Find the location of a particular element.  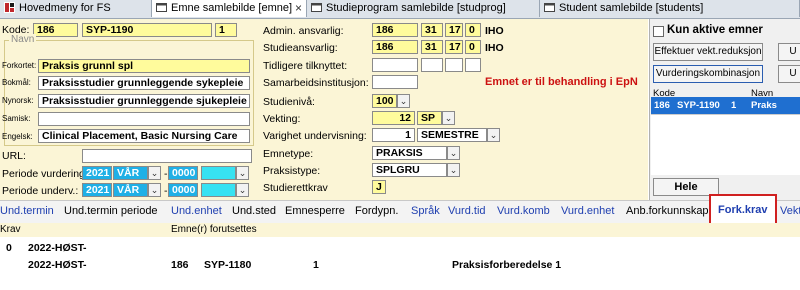

list-item-versjon: 1 is located at coordinates (734, 105).